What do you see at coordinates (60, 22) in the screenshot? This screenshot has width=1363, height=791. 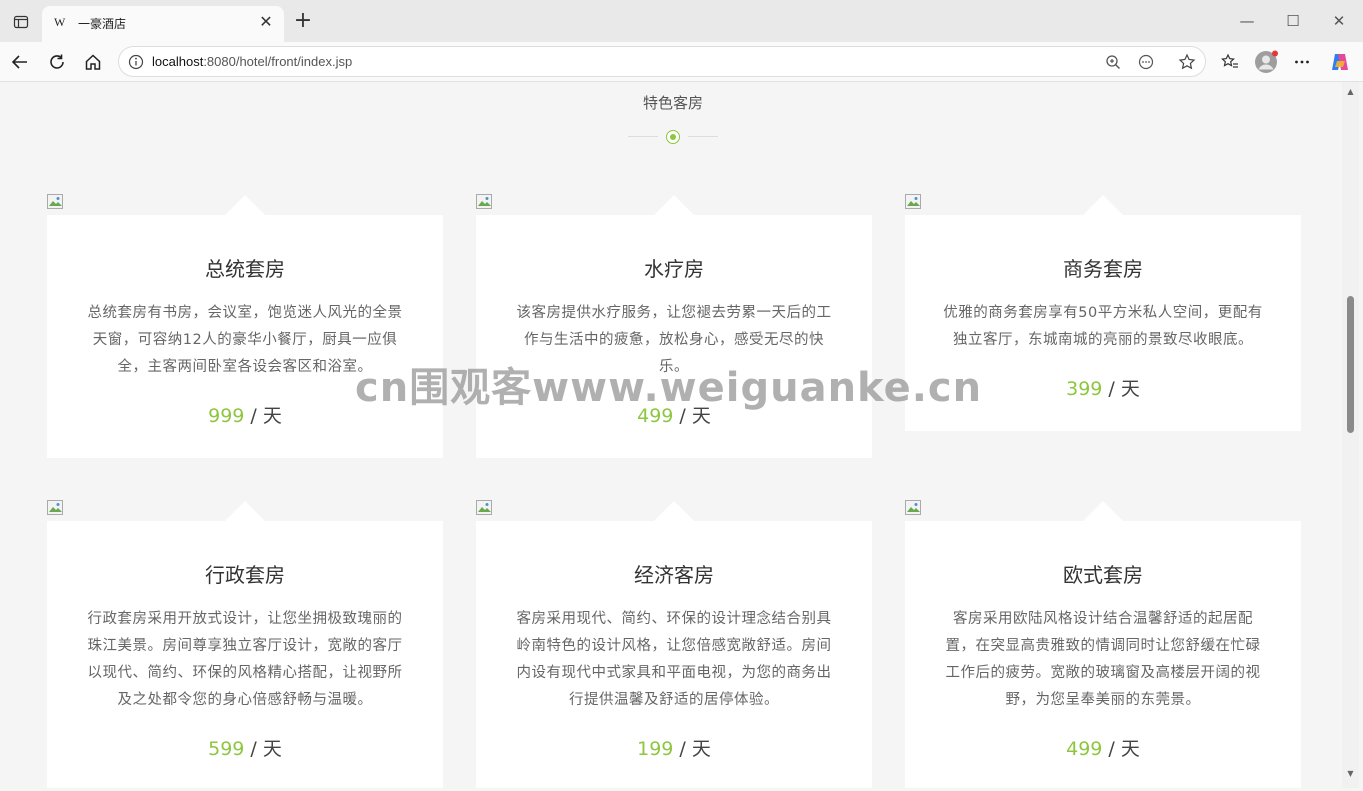 I see `tab-favicon: W` at bounding box center [60, 22].